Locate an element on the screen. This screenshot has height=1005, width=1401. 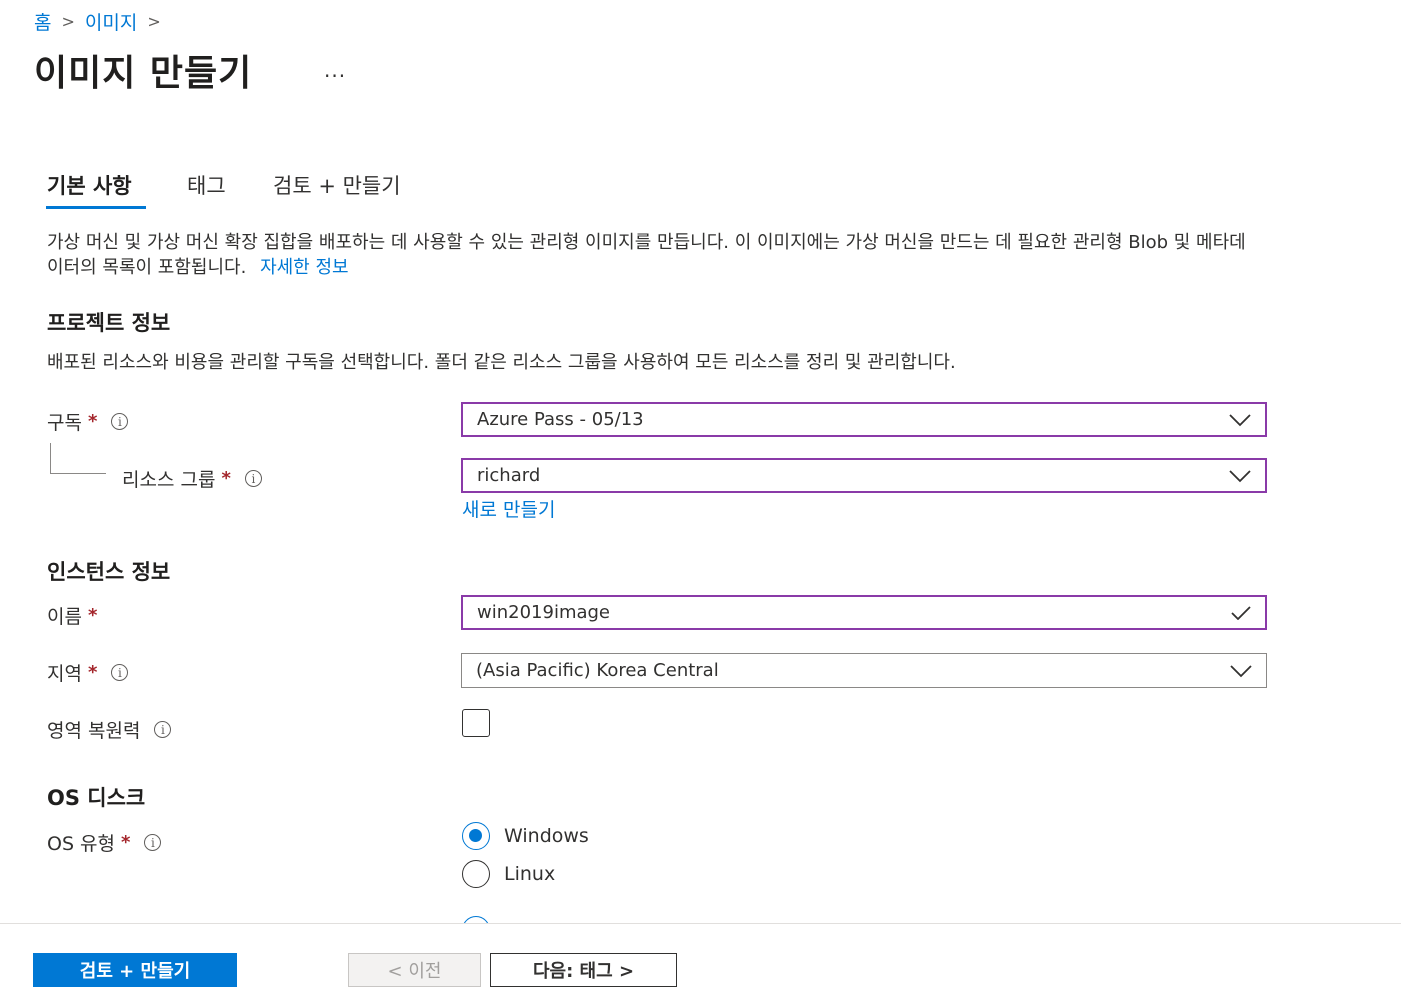
os-option-linux: Linux is located at coordinates (508, 874).